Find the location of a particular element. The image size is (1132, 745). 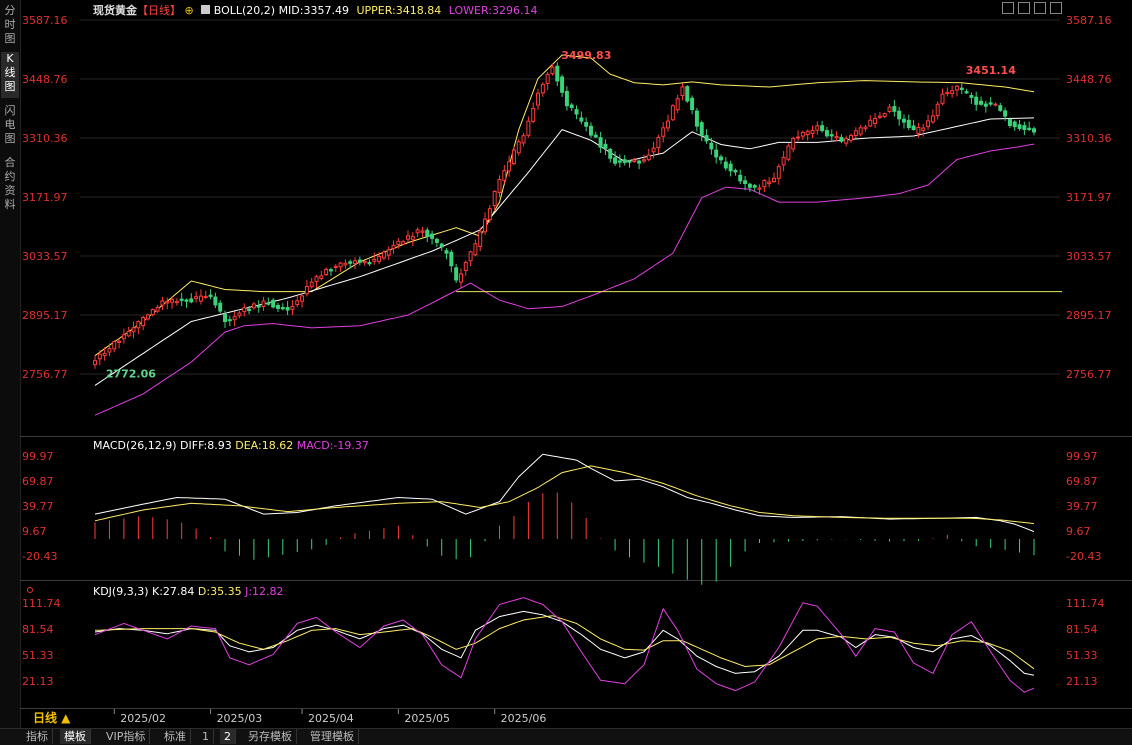

macd-tick-left: 99.97 is located at coordinates (38, 456).